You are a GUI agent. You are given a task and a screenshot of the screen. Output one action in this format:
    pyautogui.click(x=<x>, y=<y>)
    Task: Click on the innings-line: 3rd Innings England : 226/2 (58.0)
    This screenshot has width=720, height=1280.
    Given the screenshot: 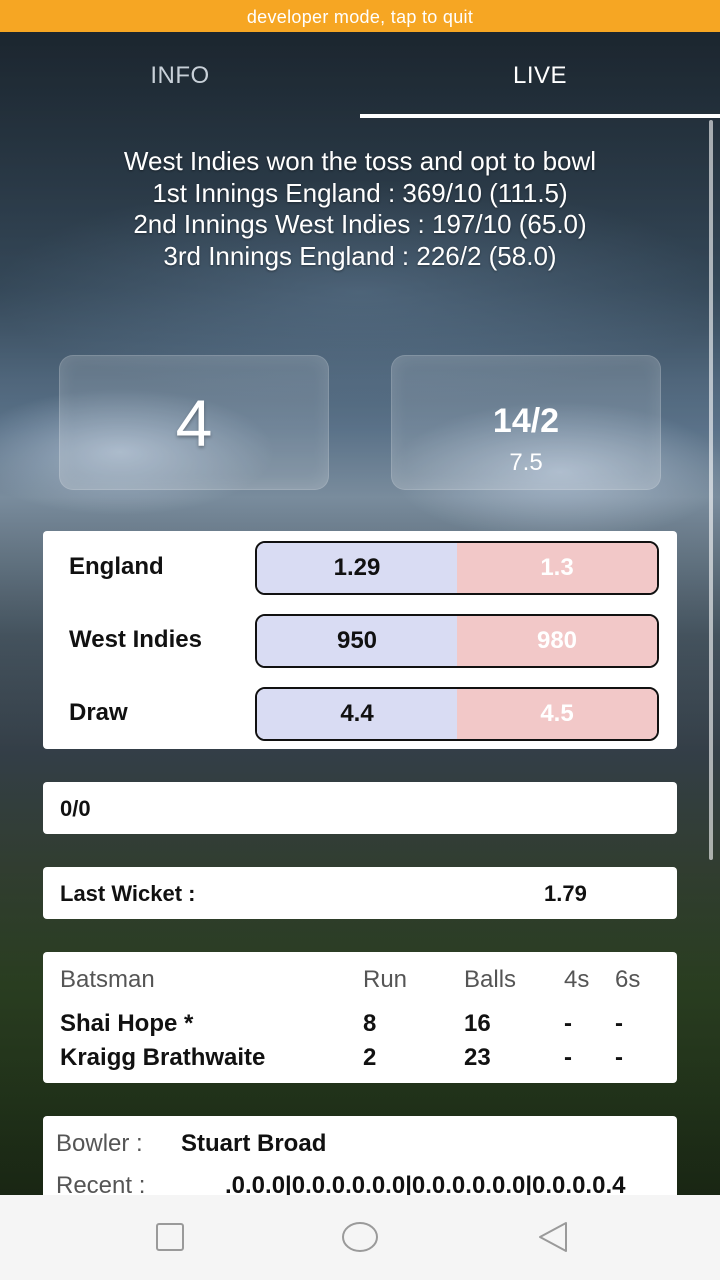 What is the action you would take?
    pyautogui.click(x=360, y=255)
    